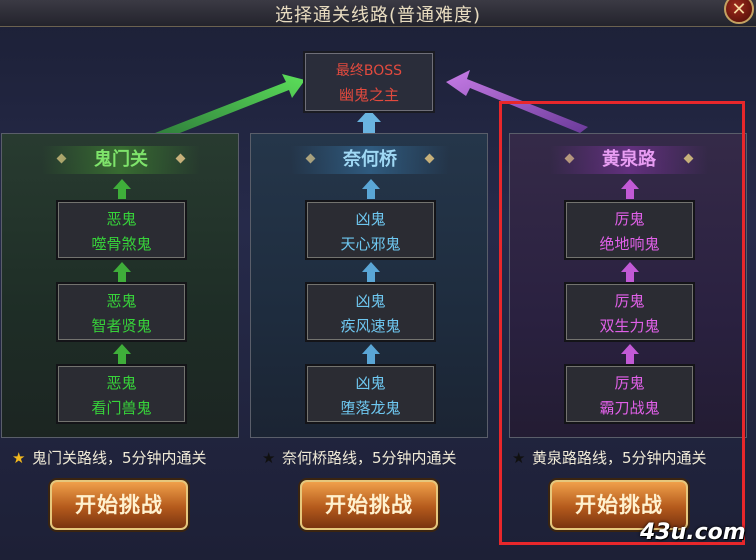 The height and width of the screenshot is (560, 756). I want to click on route-info-text: 鬼门关路线，5分钟内通关, so click(119, 458).